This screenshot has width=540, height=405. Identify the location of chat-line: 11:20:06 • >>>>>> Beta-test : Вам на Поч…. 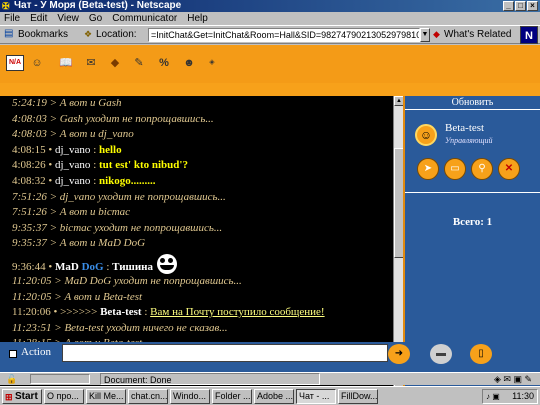
(168, 312).